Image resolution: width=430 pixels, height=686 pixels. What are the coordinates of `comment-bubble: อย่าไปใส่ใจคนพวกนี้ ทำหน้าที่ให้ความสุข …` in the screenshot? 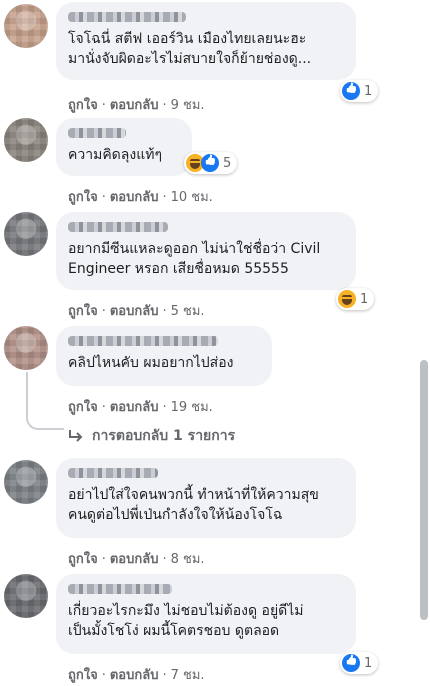 It's located at (206, 498).